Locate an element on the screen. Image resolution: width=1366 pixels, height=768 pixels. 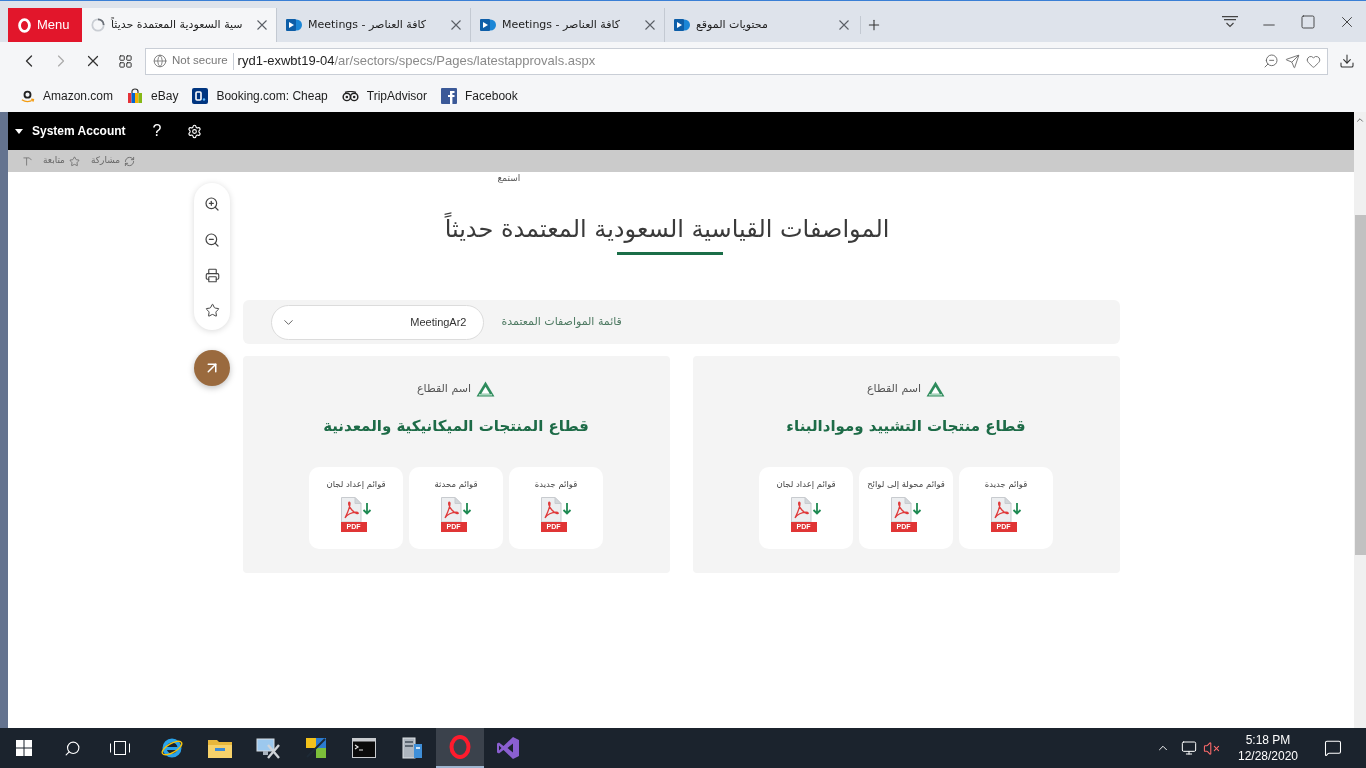
ribbon-logo-icon is located at coordinates (508, 748).